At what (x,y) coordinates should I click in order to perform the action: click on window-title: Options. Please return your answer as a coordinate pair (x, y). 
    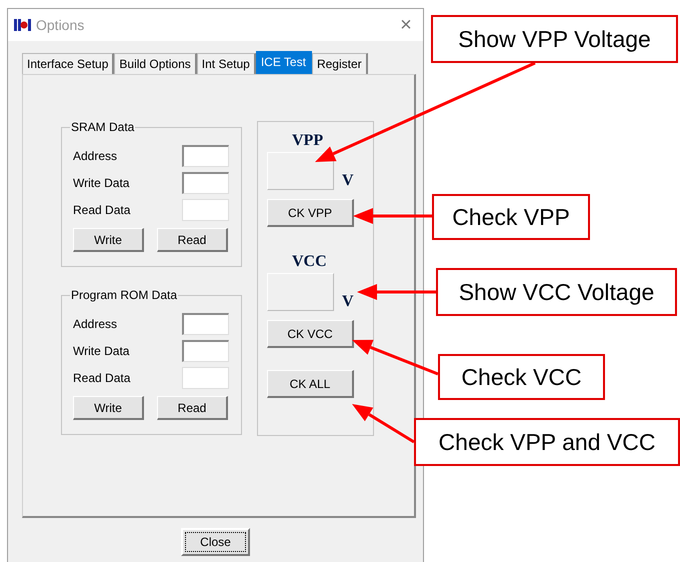
    Looking at the image, I should click on (60, 25).